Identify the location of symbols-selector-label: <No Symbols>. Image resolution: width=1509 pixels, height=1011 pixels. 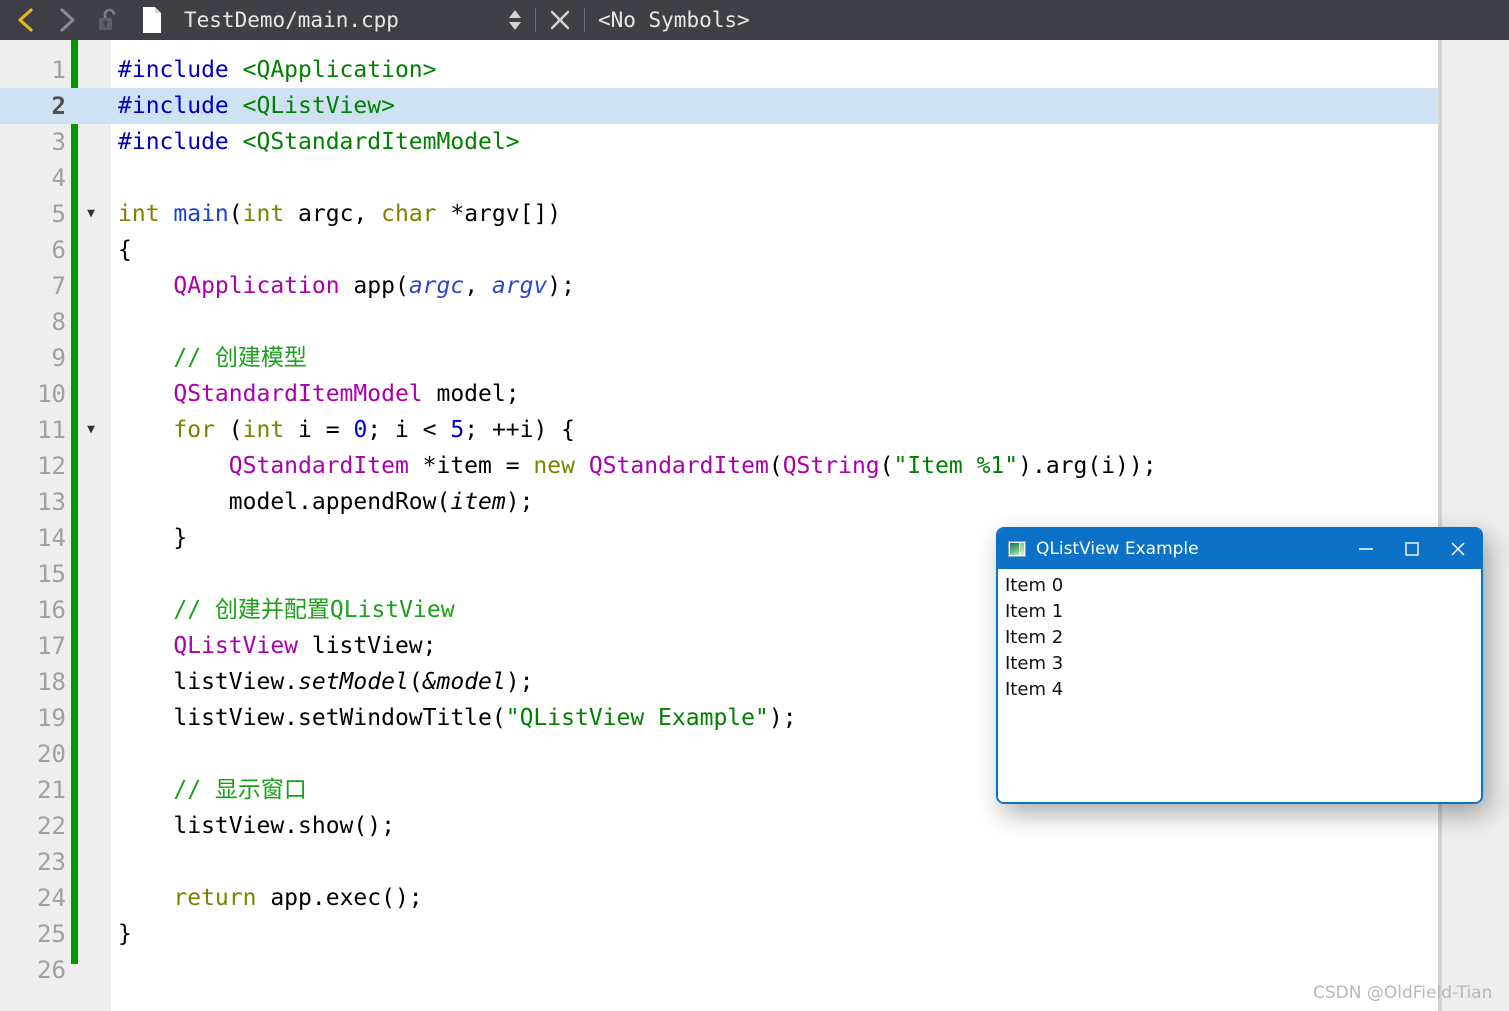
(673, 20).